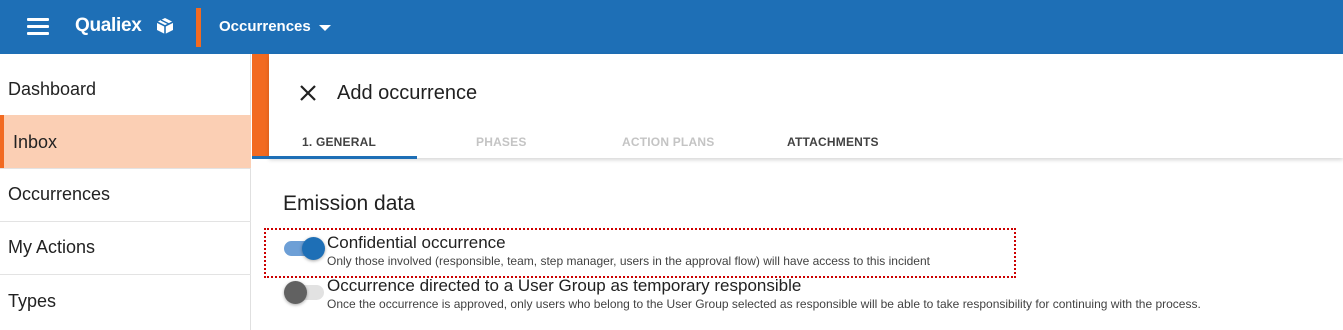 The image size is (1343, 330). Describe the element at coordinates (668, 142) in the screenshot. I see `tab-action-plans: ACTION PLANS` at that location.